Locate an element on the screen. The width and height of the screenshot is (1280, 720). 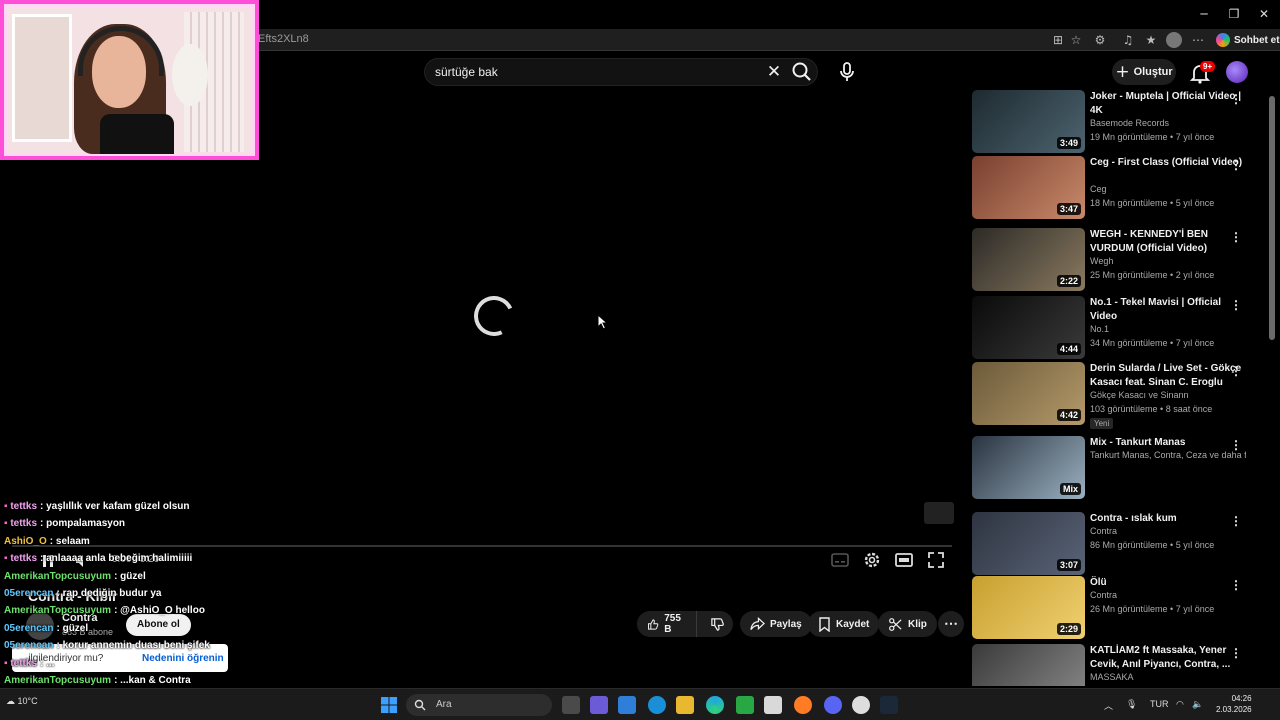
share-button: Paylaş is located at coordinates (776, 624).